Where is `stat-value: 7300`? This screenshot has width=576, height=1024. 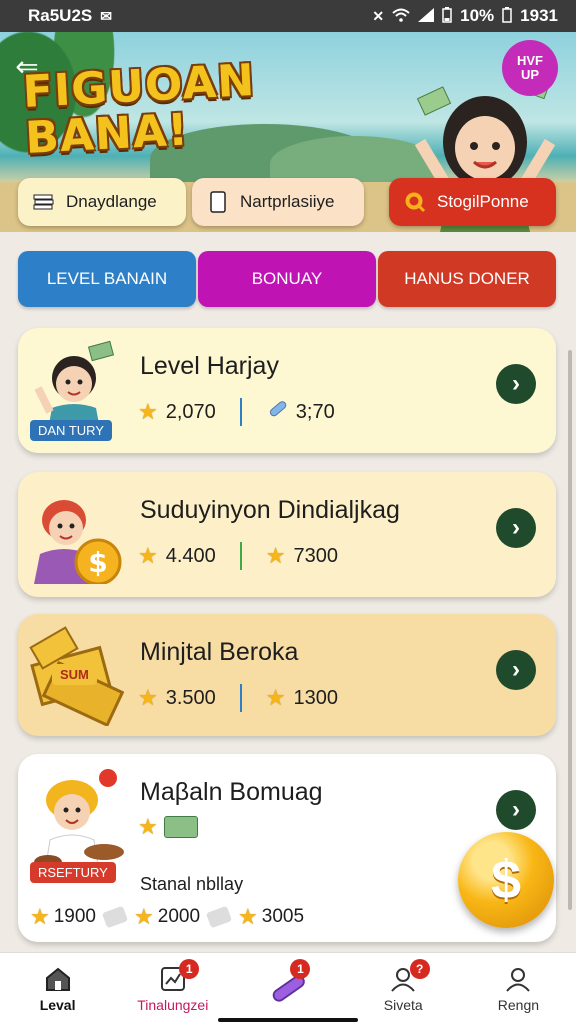
stat-value: 7300 is located at coordinates (316, 555).